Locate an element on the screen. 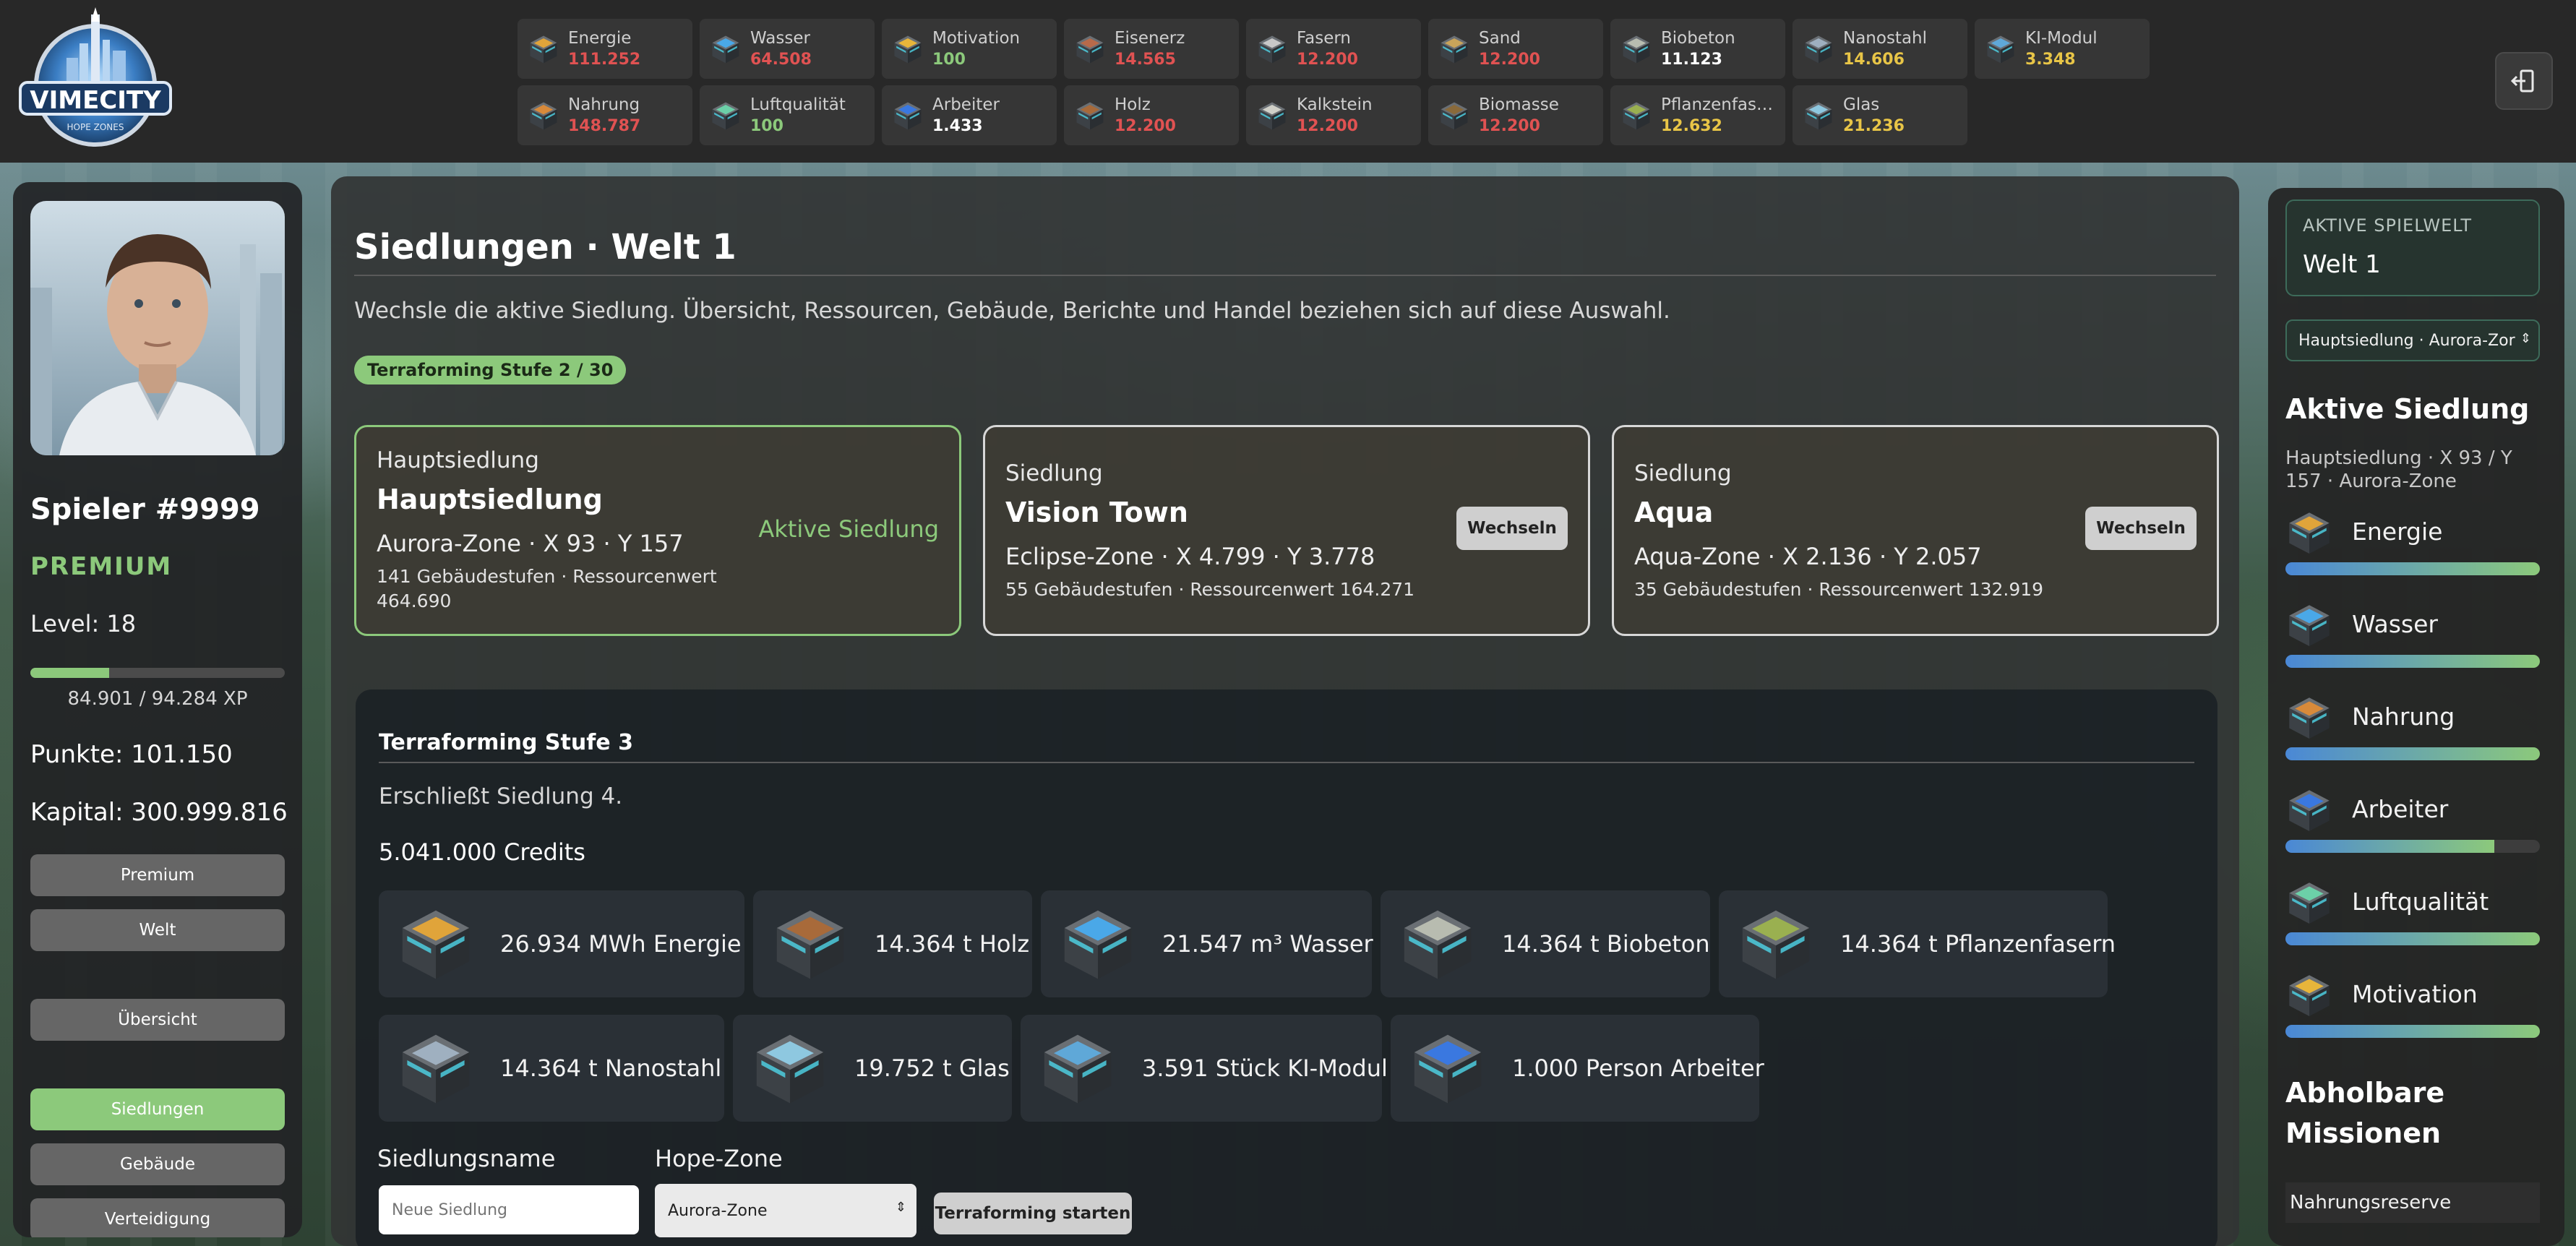  resource-item-arbeiter: Arbeiter 1.433 is located at coordinates (970, 115).